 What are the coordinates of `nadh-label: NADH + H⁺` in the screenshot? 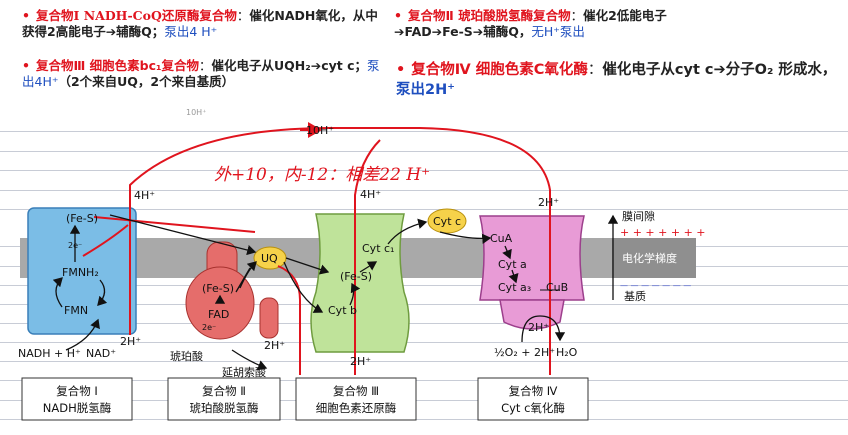 It's located at (49, 353).